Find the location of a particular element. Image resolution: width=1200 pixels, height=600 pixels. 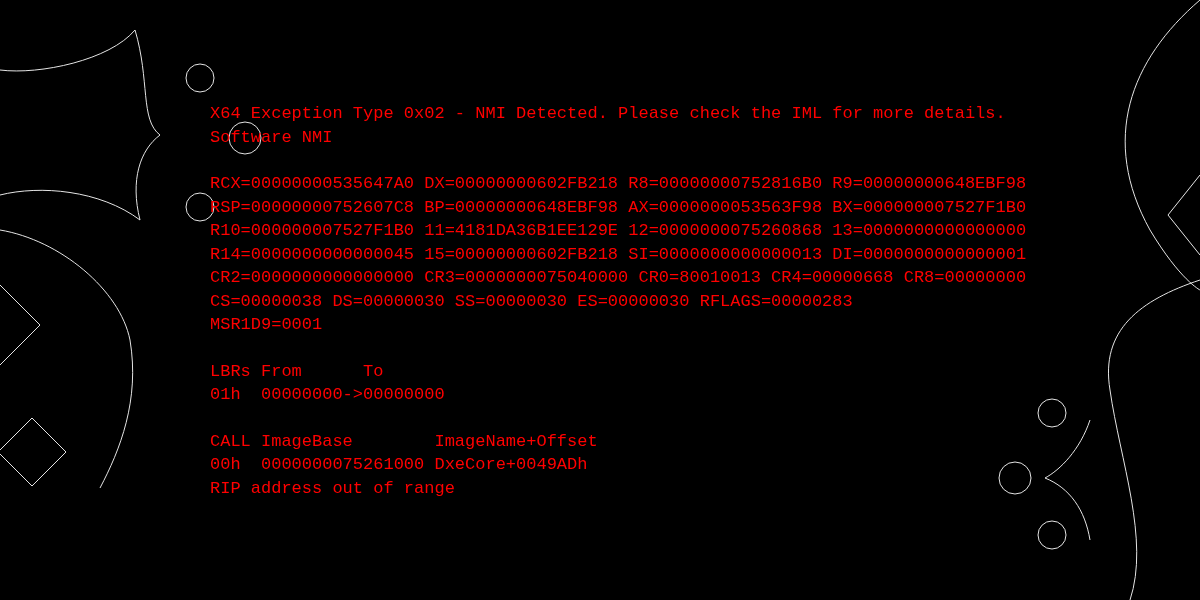

console-line: X64 Exception Type 0x02 - NMI Detected. Please check the IML for more details. is located at coordinates (608, 114).